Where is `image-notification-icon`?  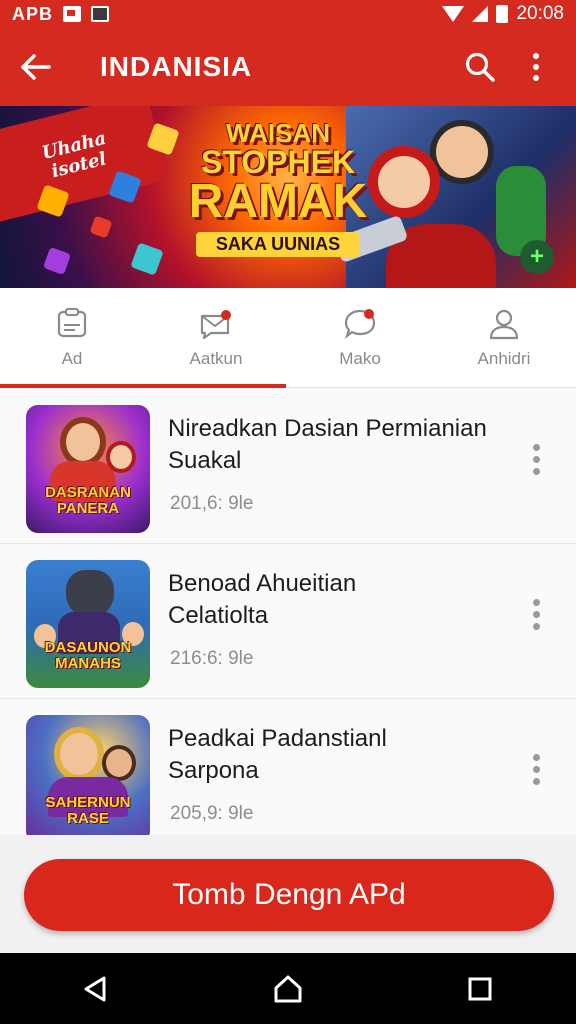 image-notification-icon is located at coordinates (72, 14).